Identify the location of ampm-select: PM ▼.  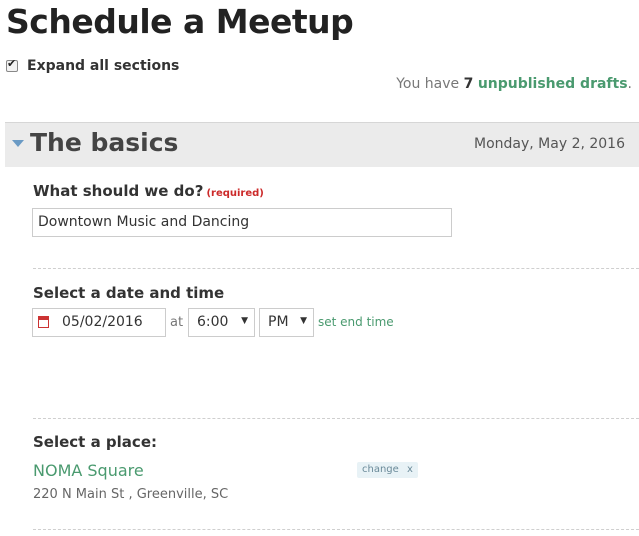
(286, 322).